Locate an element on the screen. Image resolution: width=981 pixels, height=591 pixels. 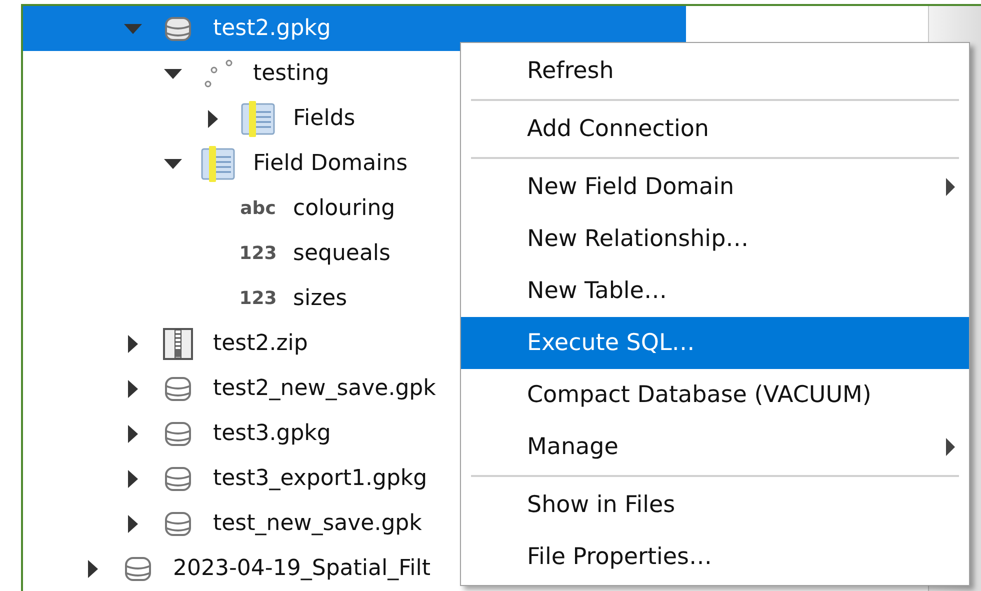
field-type-label: abc is located at coordinates (258, 208).